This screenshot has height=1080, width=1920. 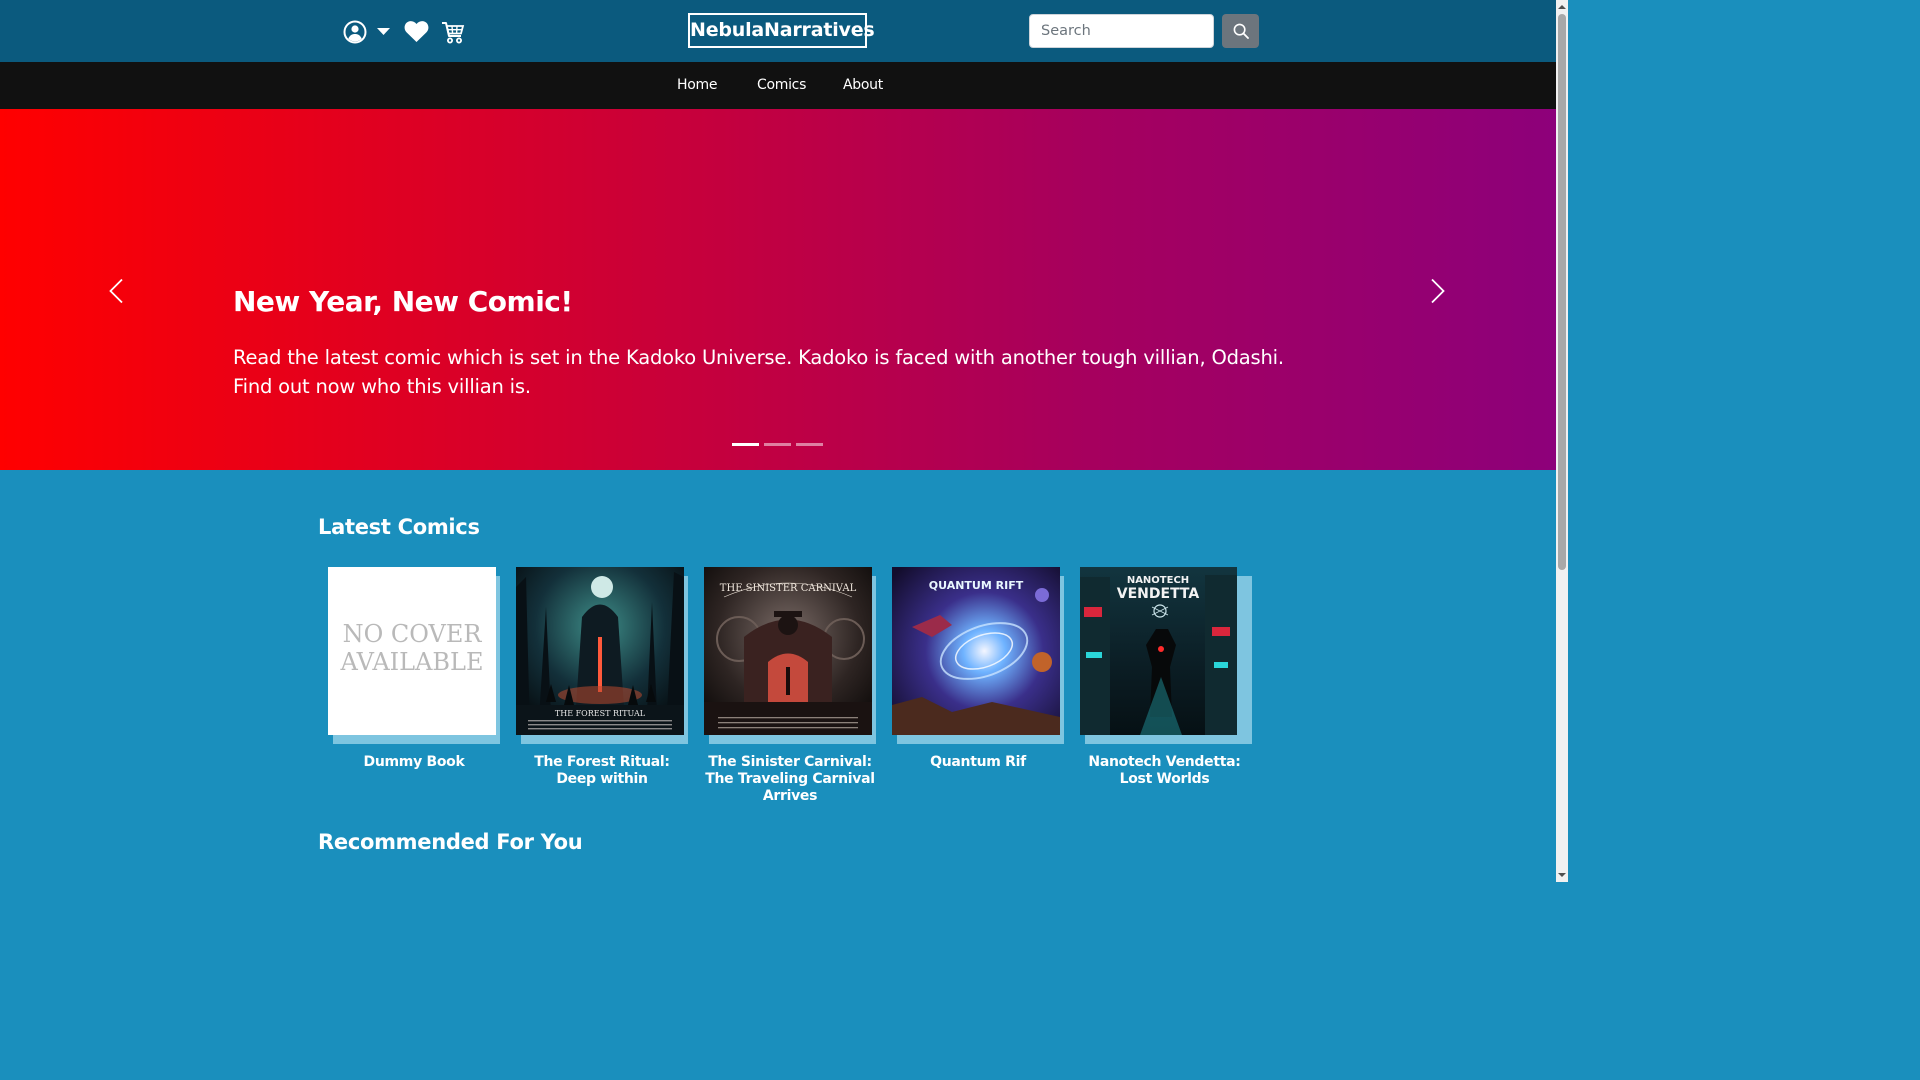 I want to click on nav-comics: Comics, so click(x=781, y=85).